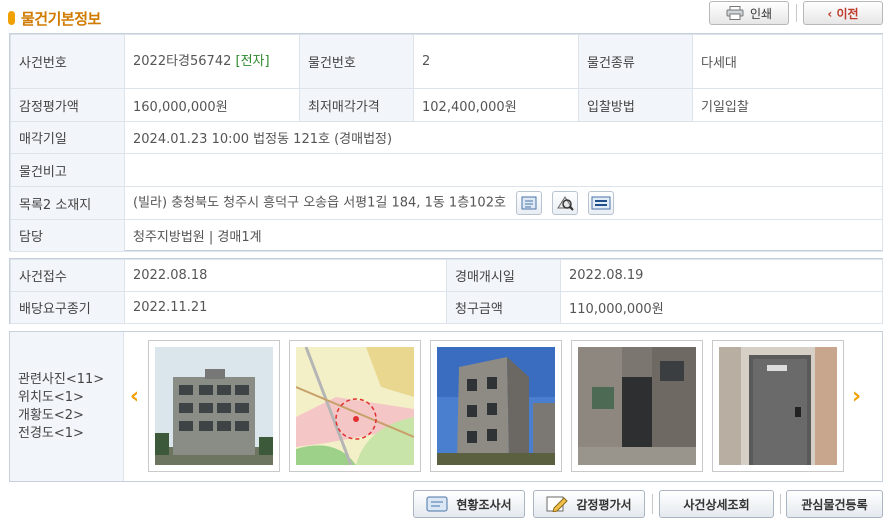 The width and height of the screenshot is (889, 522). What do you see at coordinates (503, 235) in the screenshot?
I see `charge-value: 청주지방법원 | 경매1계` at bounding box center [503, 235].